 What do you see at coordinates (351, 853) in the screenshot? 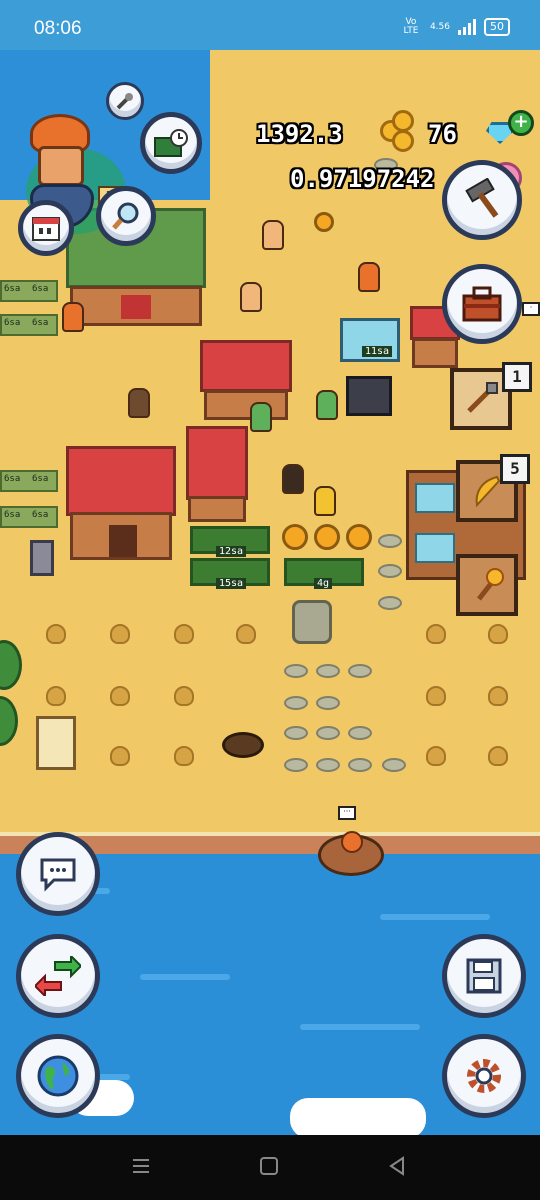
I see `rowboat` at bounding box center [351, 853].